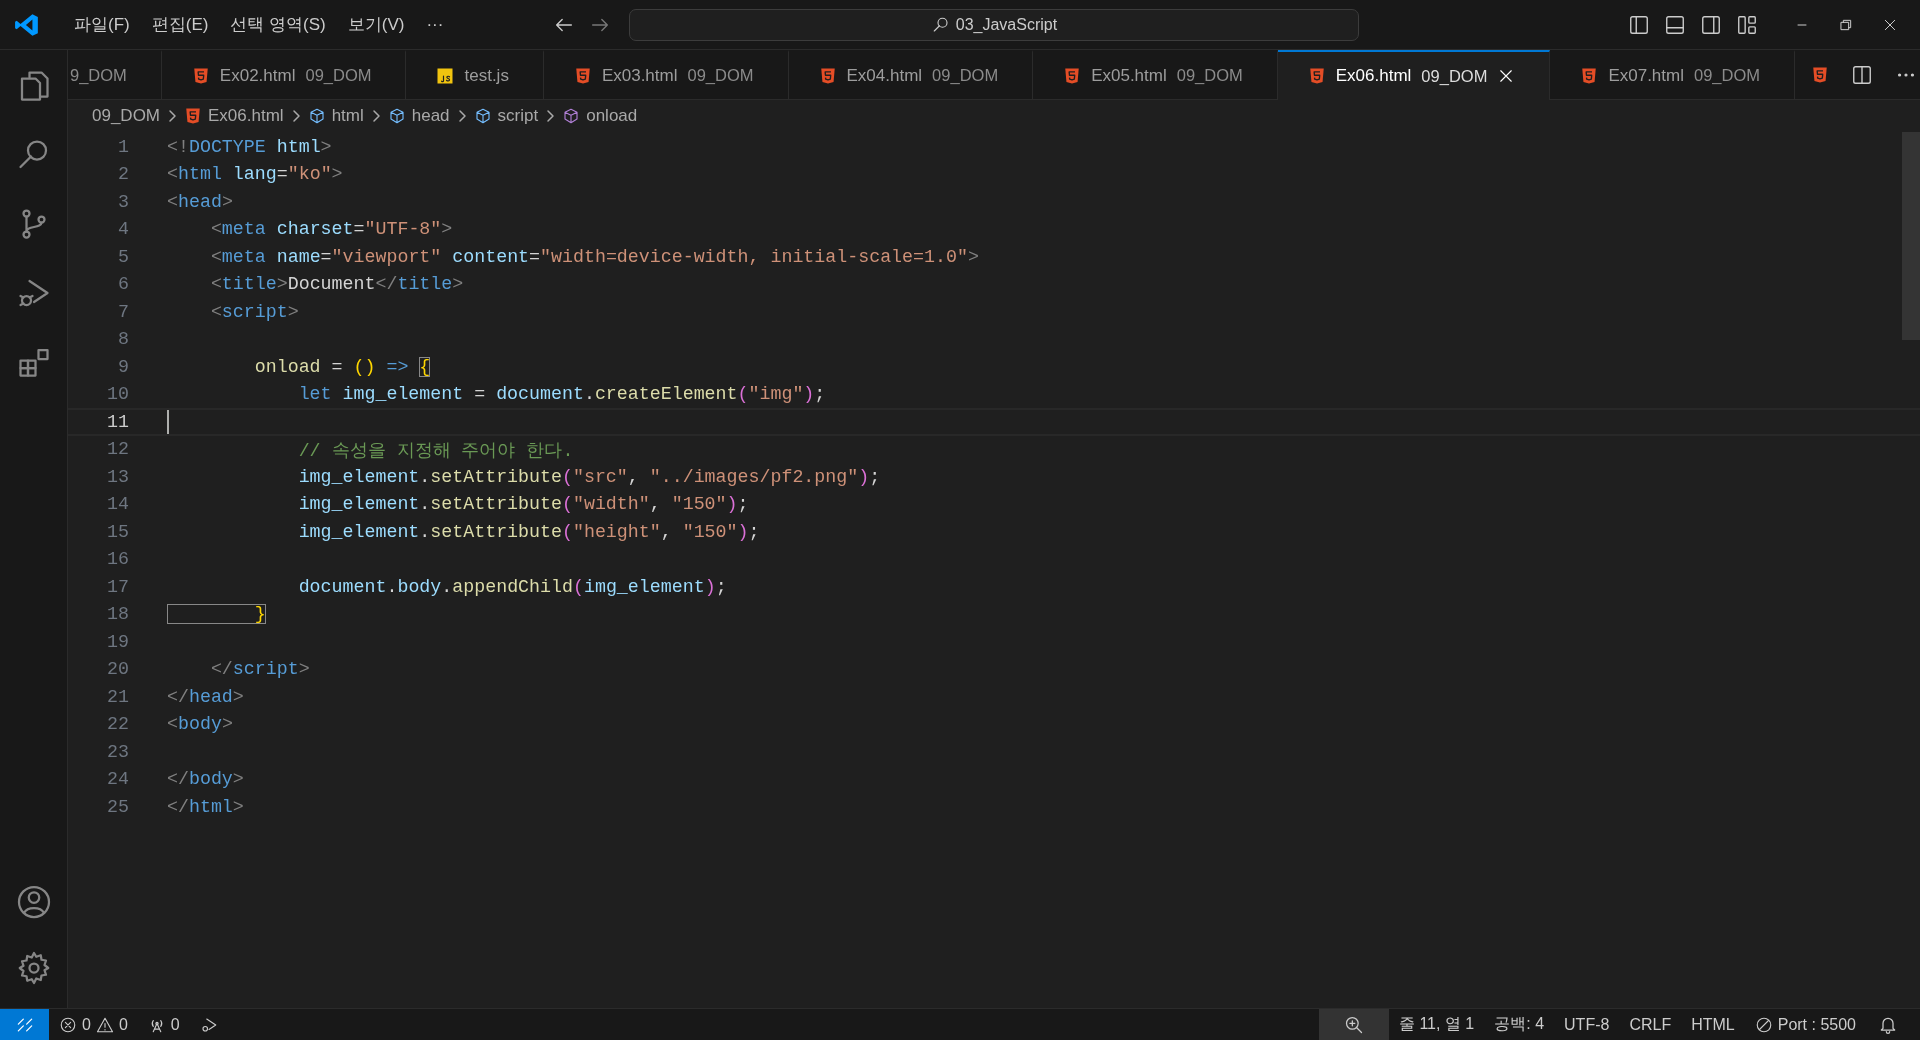  Describe the element at coordinates (1519, 1024) in the screenshot. I see `status-item: 공백: 4` at that location.